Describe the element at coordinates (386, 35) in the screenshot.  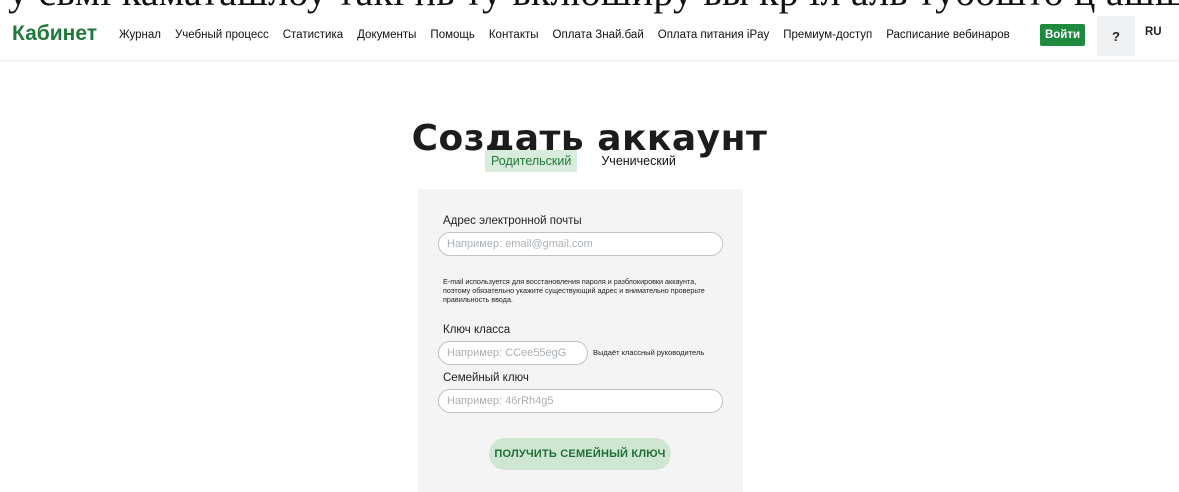
I see `nav-item-documents: Документы` at that location.